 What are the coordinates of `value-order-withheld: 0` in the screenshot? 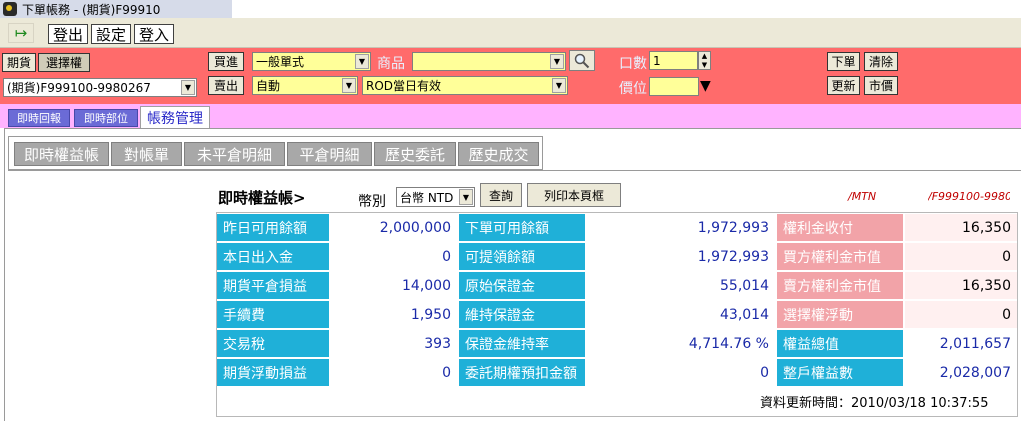 It's located at (681, 372).